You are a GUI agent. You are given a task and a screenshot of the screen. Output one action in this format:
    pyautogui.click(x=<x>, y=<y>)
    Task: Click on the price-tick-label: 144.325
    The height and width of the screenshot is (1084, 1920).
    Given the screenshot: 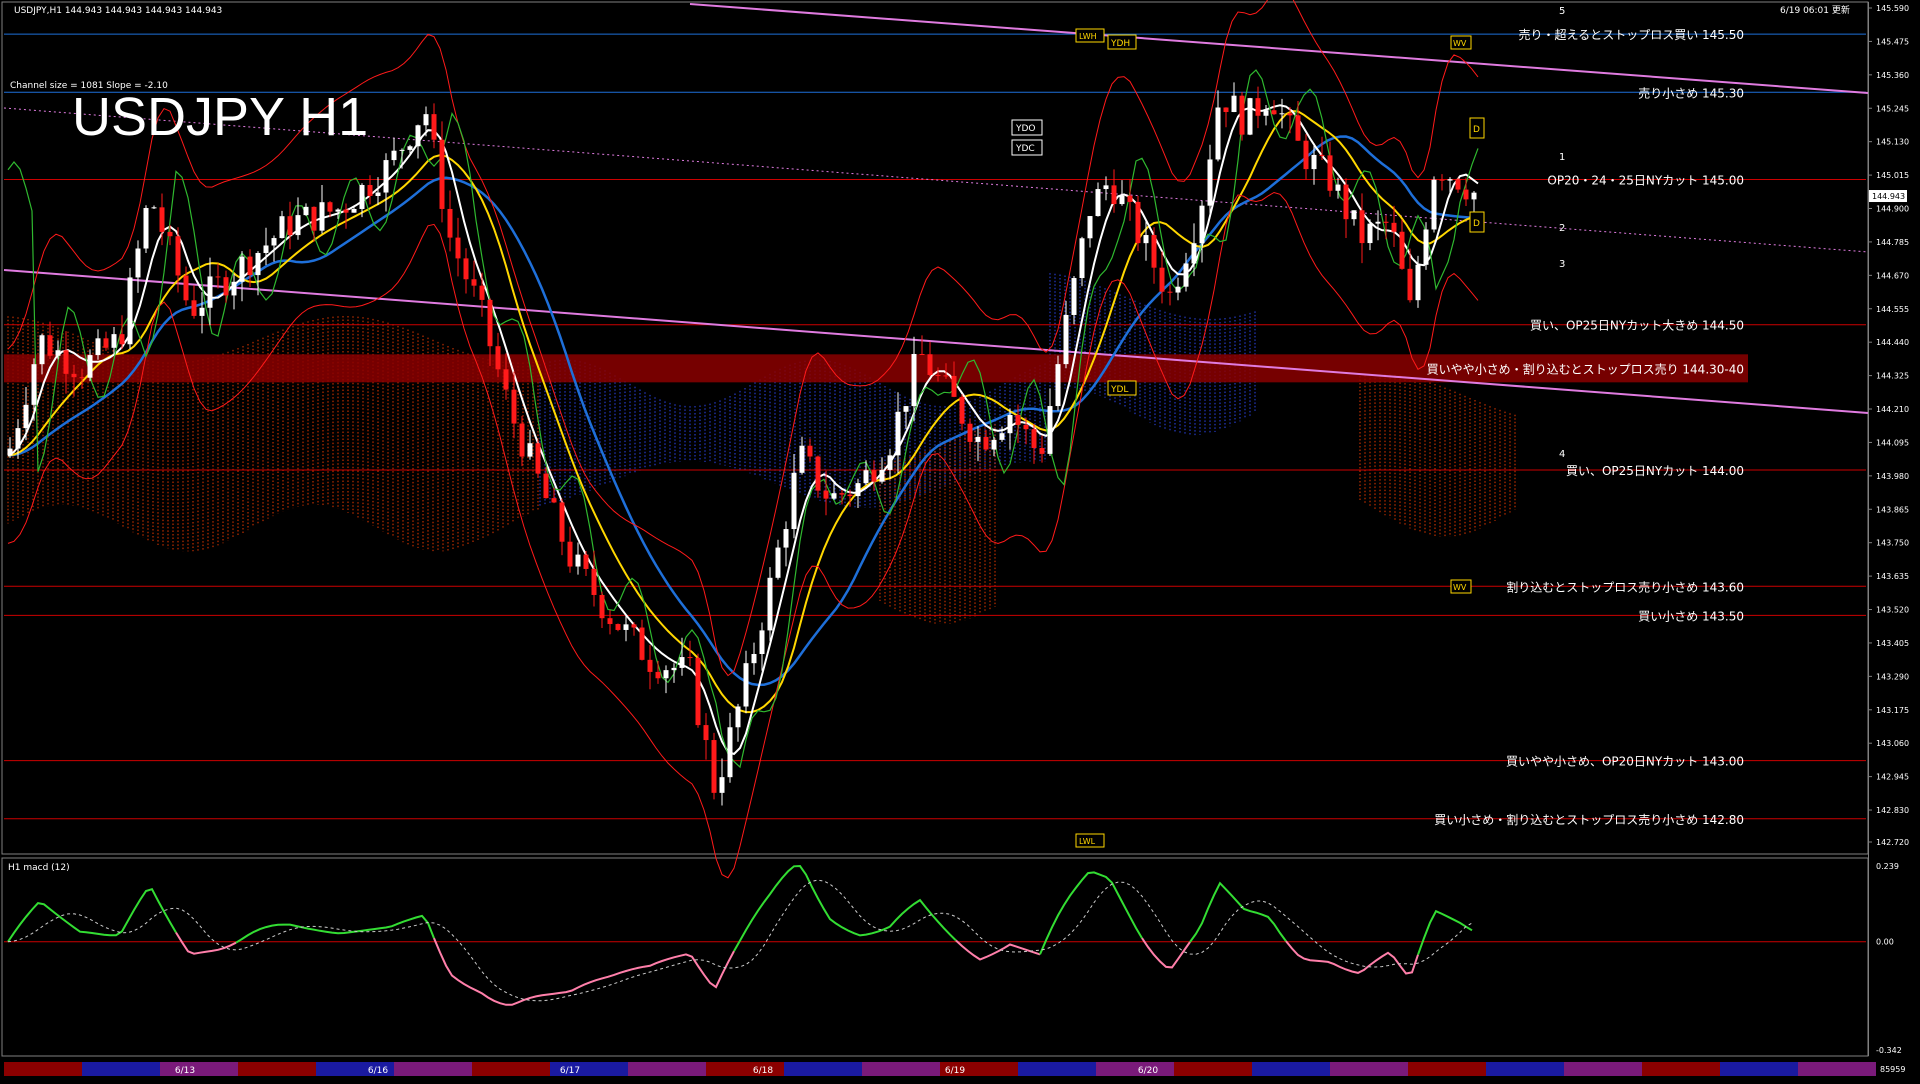 What is the action you would take?
    pyautogui.click(x=1892, y=376)
    